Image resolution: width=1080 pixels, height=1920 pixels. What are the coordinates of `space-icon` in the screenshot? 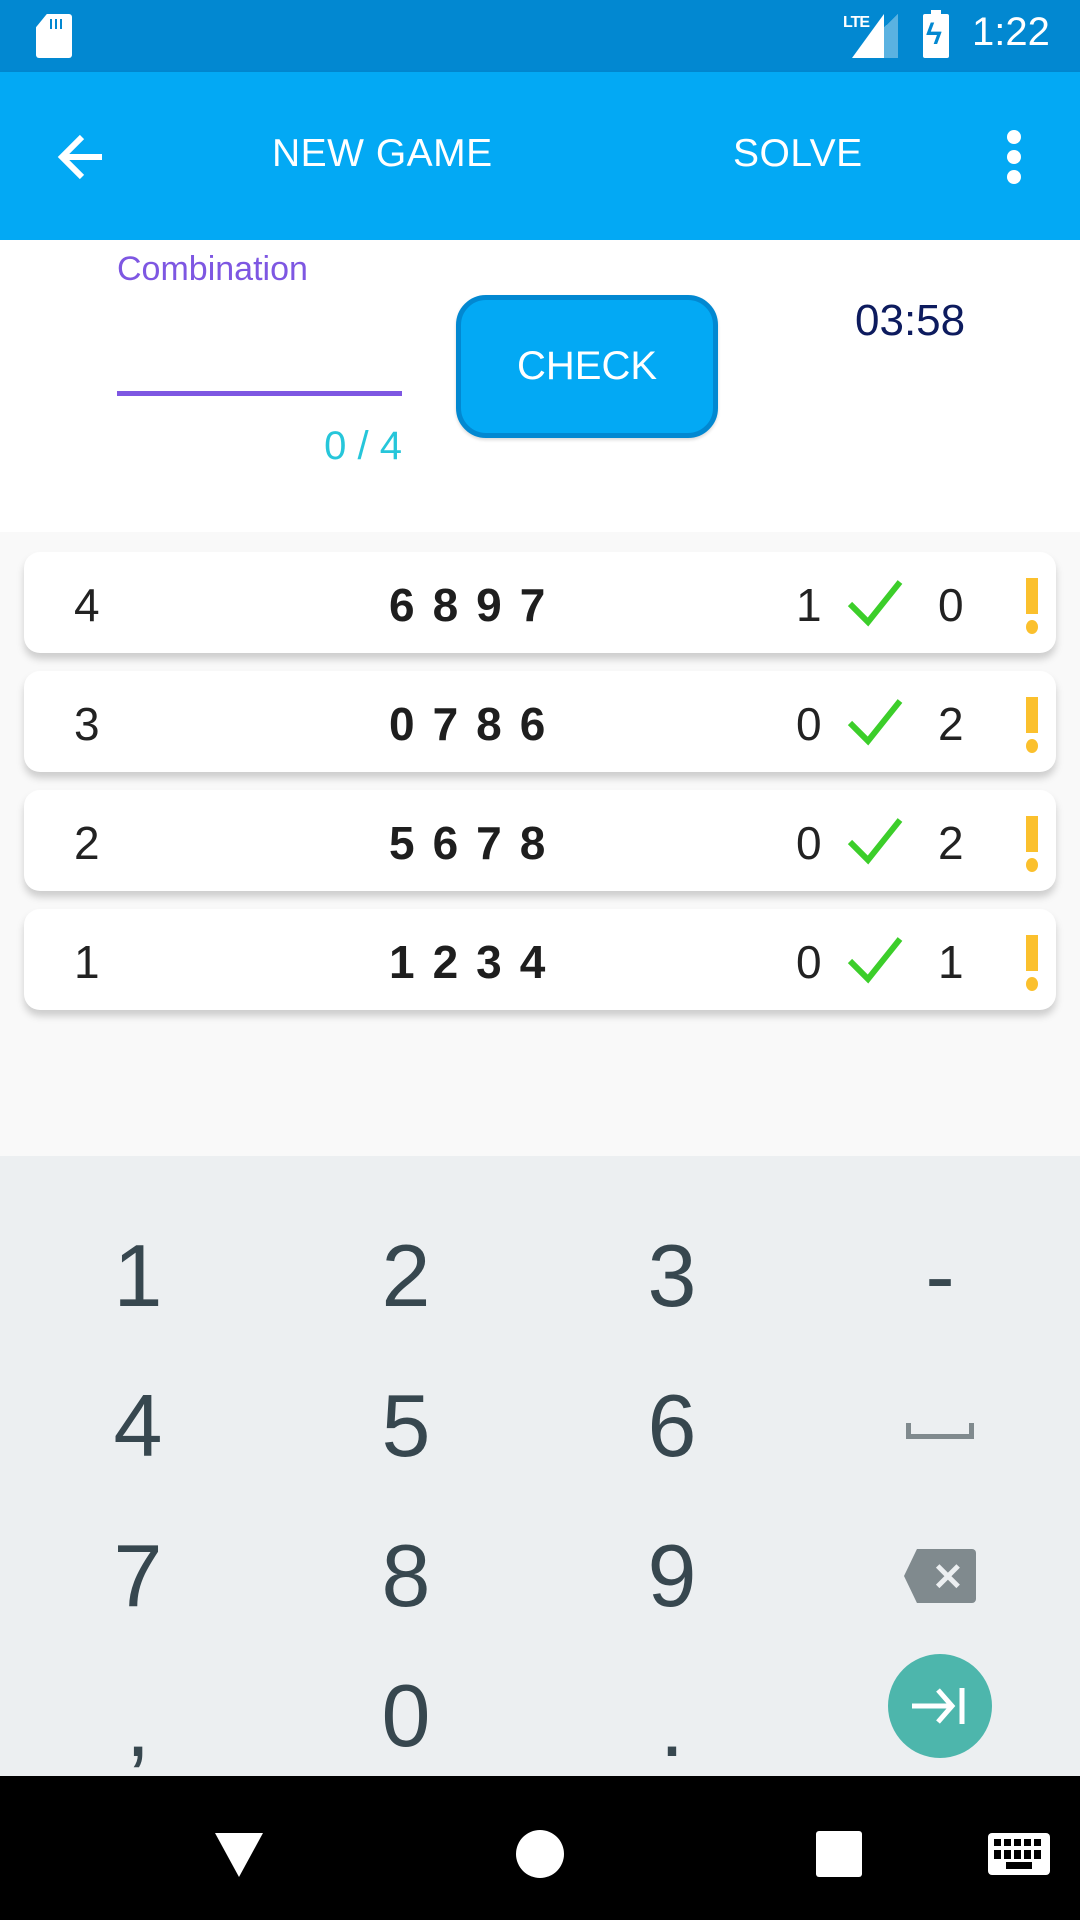 It's located at (940, 1431).